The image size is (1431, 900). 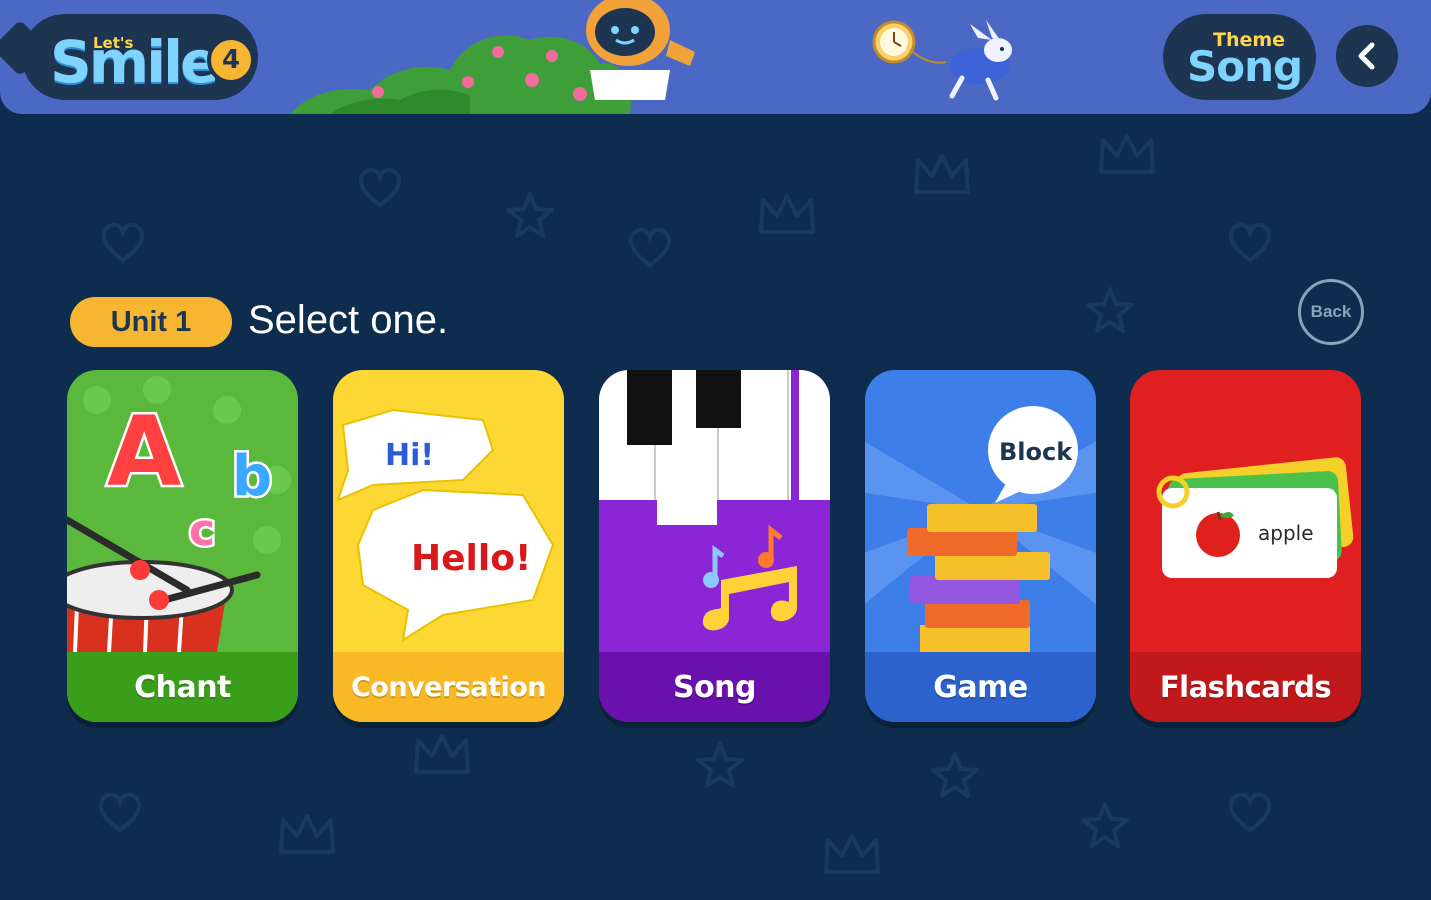 I want to click on conversation-label: Conversation, so click(x=448, y=687).